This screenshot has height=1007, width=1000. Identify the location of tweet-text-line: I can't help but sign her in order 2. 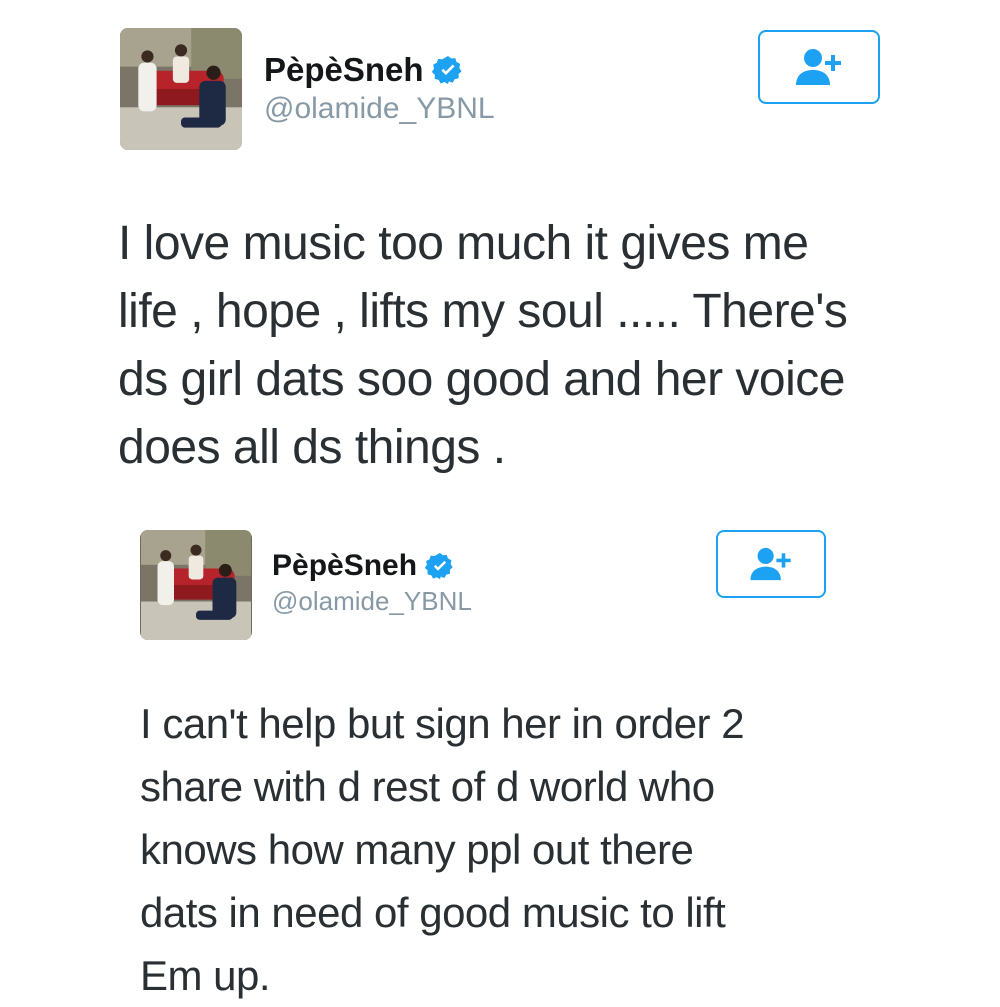
(442, 723).